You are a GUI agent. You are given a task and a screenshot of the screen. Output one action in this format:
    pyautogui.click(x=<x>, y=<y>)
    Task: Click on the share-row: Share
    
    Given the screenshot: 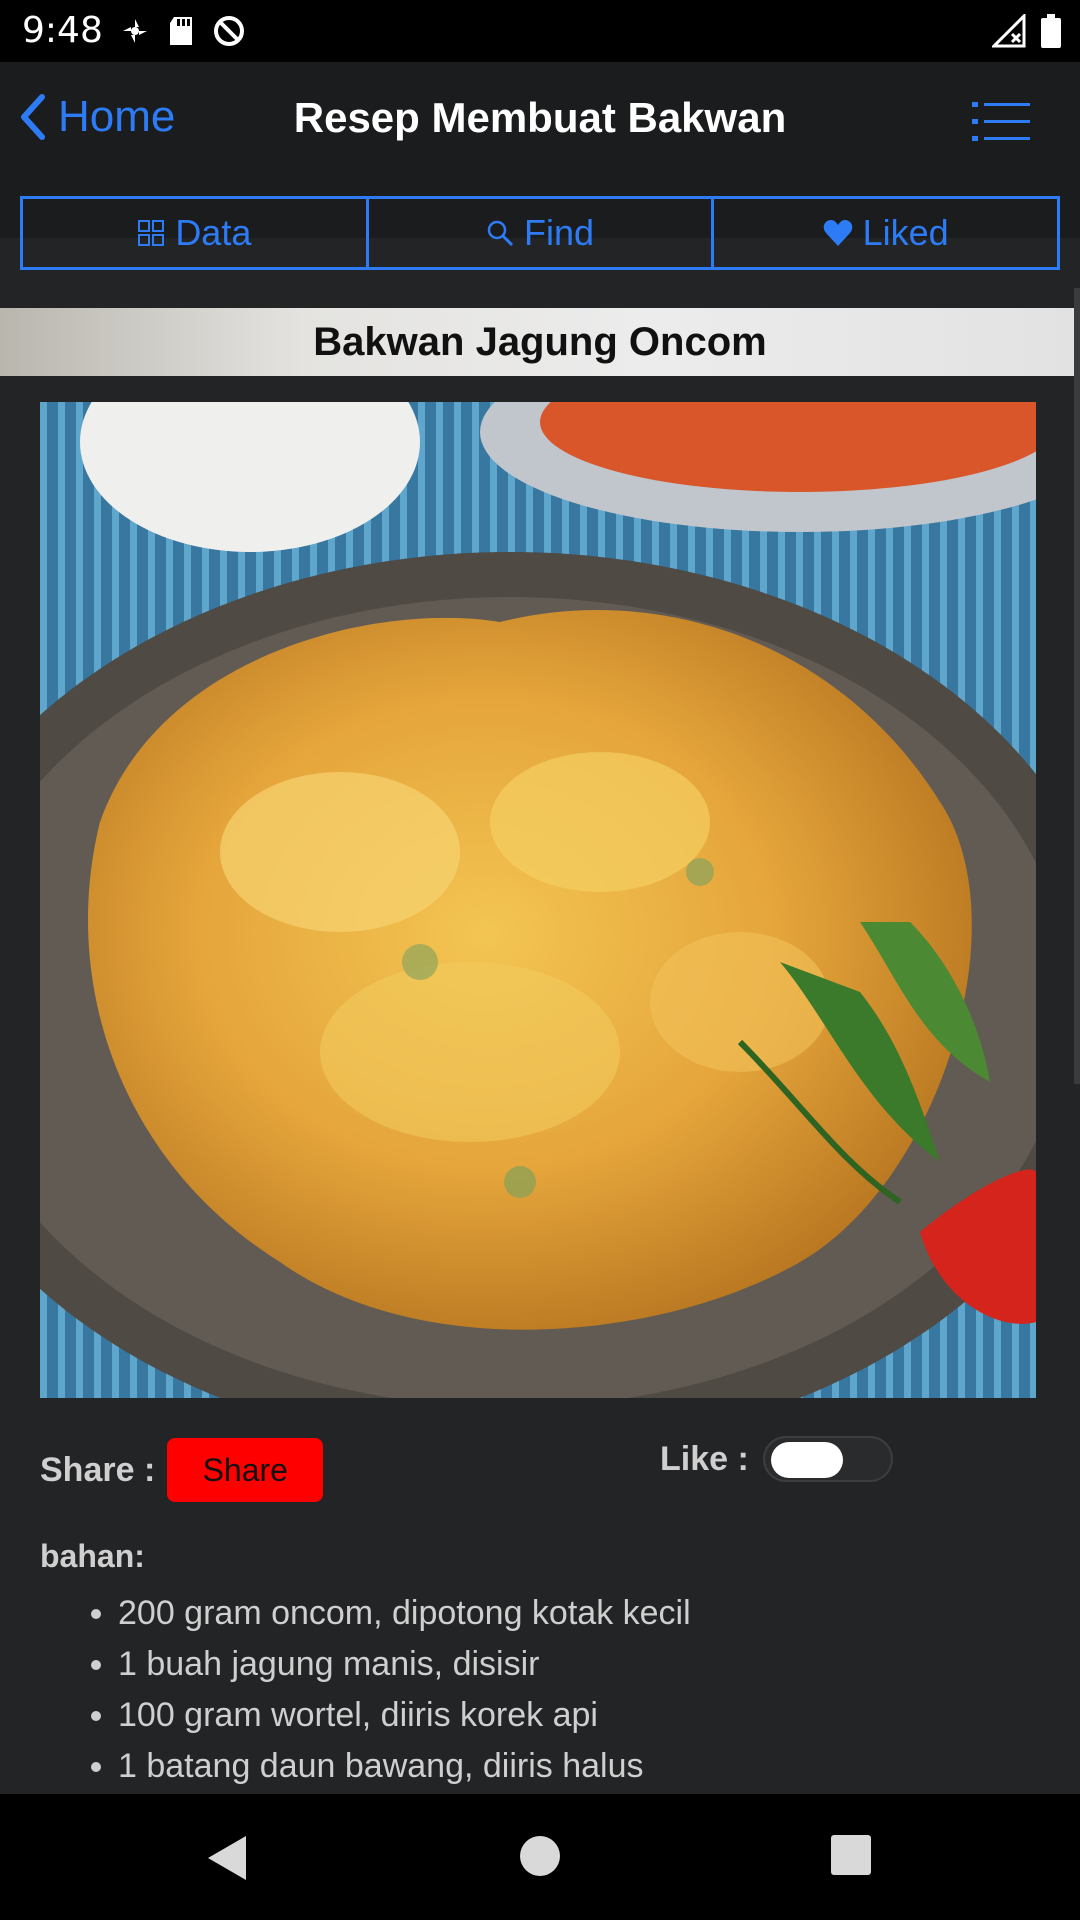 What is the action you would take?
    pyautogui.click(x=182, y=1470)
    